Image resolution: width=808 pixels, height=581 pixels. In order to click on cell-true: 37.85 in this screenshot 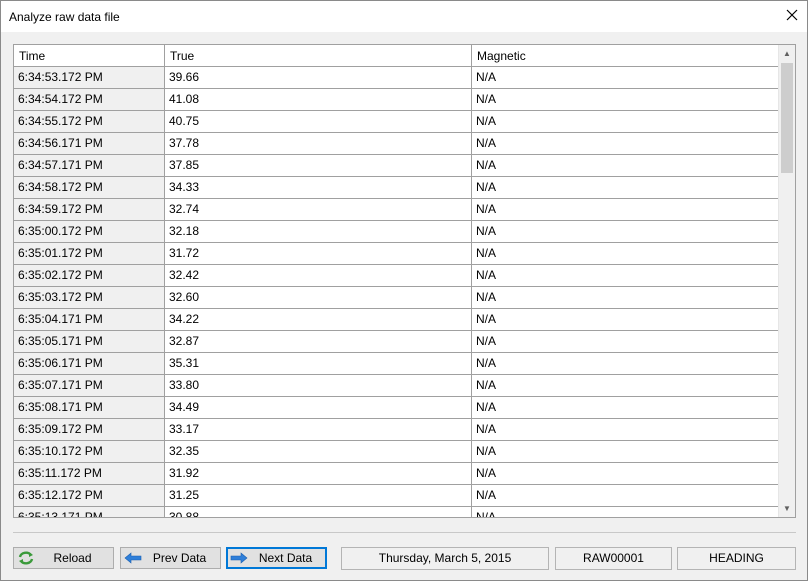, I will do `click(318, 165)`.